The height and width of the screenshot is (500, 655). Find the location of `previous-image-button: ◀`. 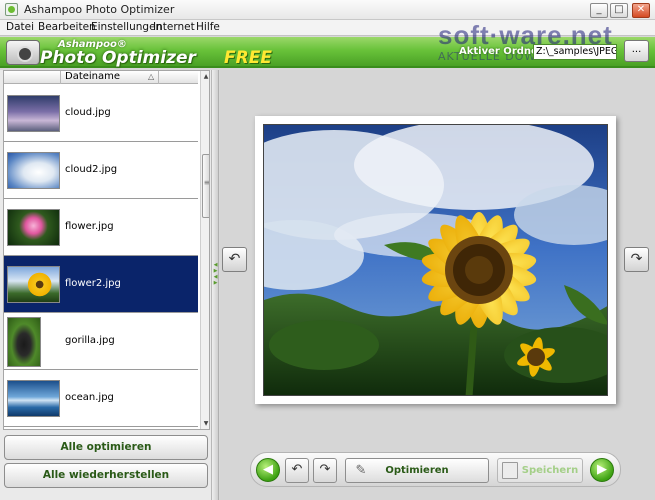

previous-image-button: ◀ is located at coordinates (268, 470).